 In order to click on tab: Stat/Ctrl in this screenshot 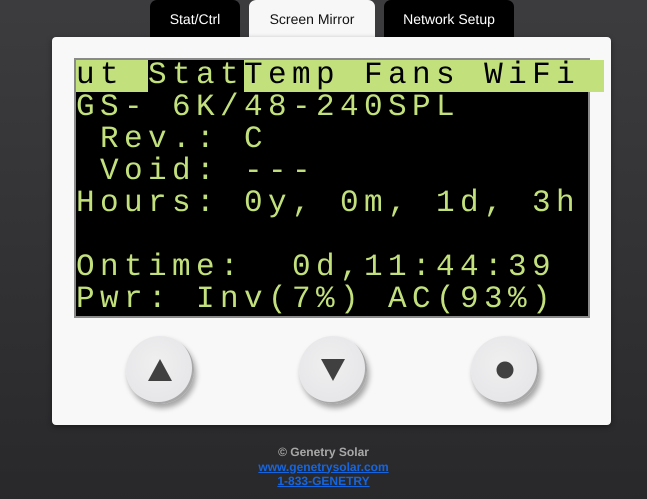, I will do `click(195, 18)`.